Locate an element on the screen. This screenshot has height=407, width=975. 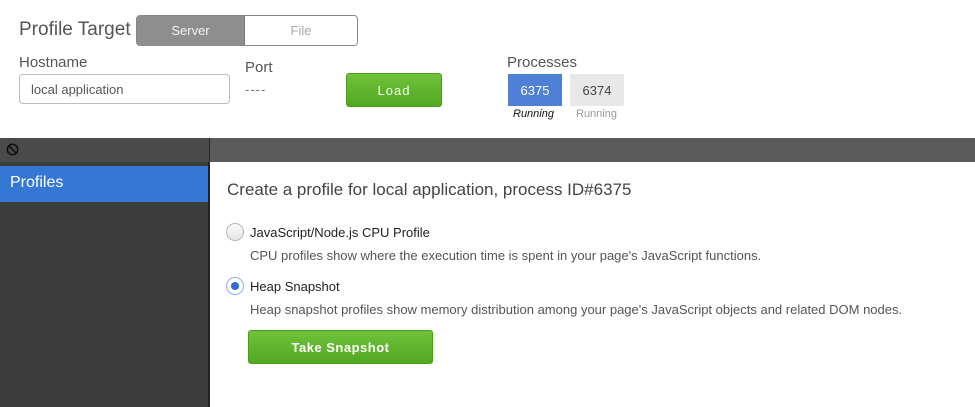
sidebar: Profiles is located at coordinates (105, 284).